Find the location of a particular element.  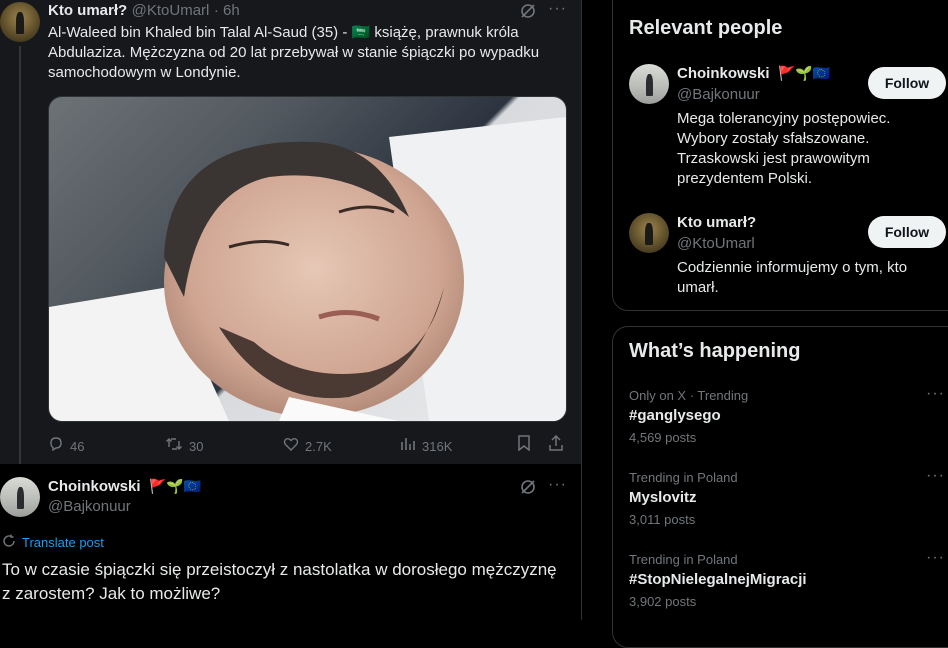

repost-count: 30 is located at coordinates (196, 446).